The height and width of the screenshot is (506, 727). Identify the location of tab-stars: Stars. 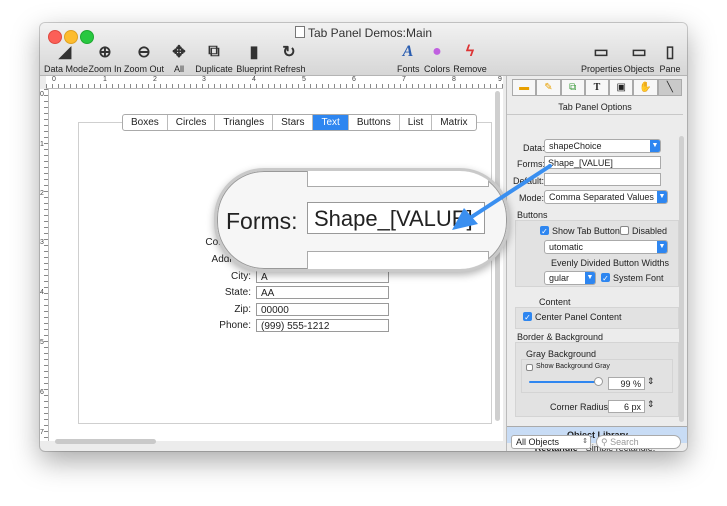
(293, 122).